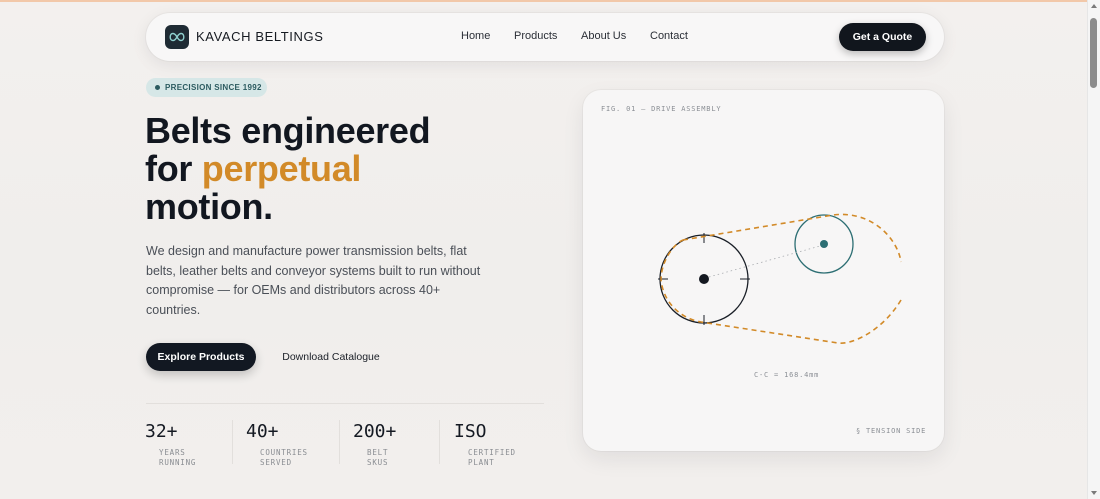 The height and width of the screenshot is (499, 1100). I want to click on drive-pulley-hub, so click(704, 279).